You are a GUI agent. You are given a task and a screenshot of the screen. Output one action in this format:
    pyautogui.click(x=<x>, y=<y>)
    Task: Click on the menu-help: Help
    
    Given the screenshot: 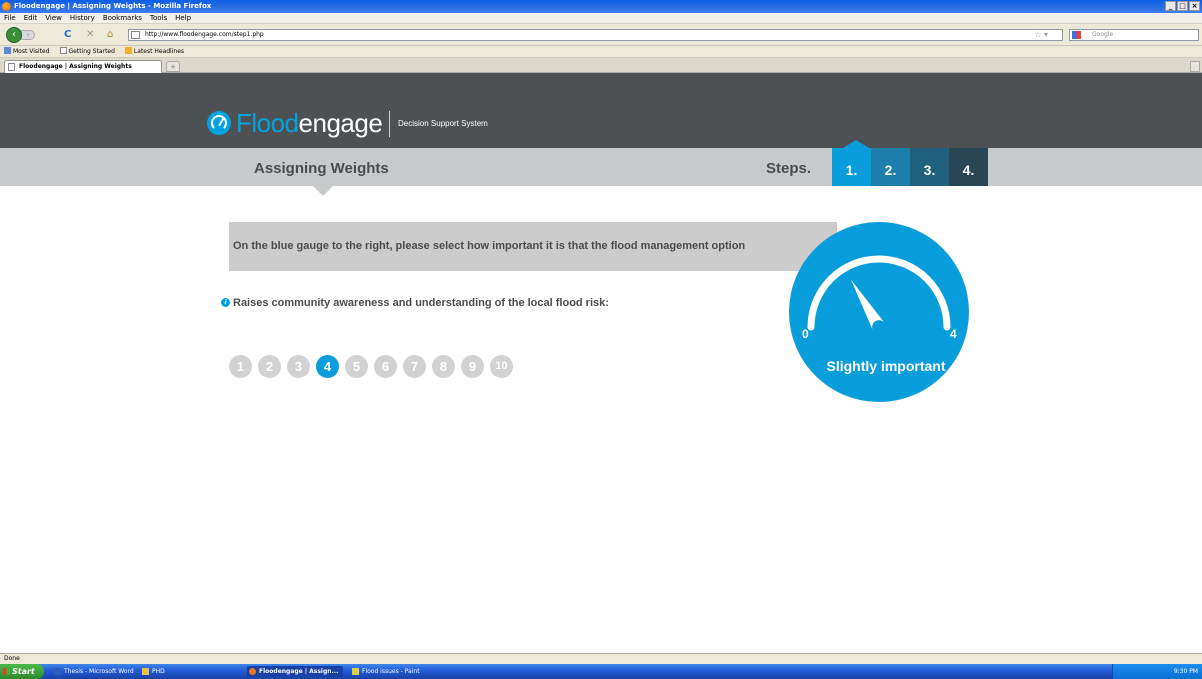 What is the action you would take?
    pyautogui.click(x=183, y=18)
    